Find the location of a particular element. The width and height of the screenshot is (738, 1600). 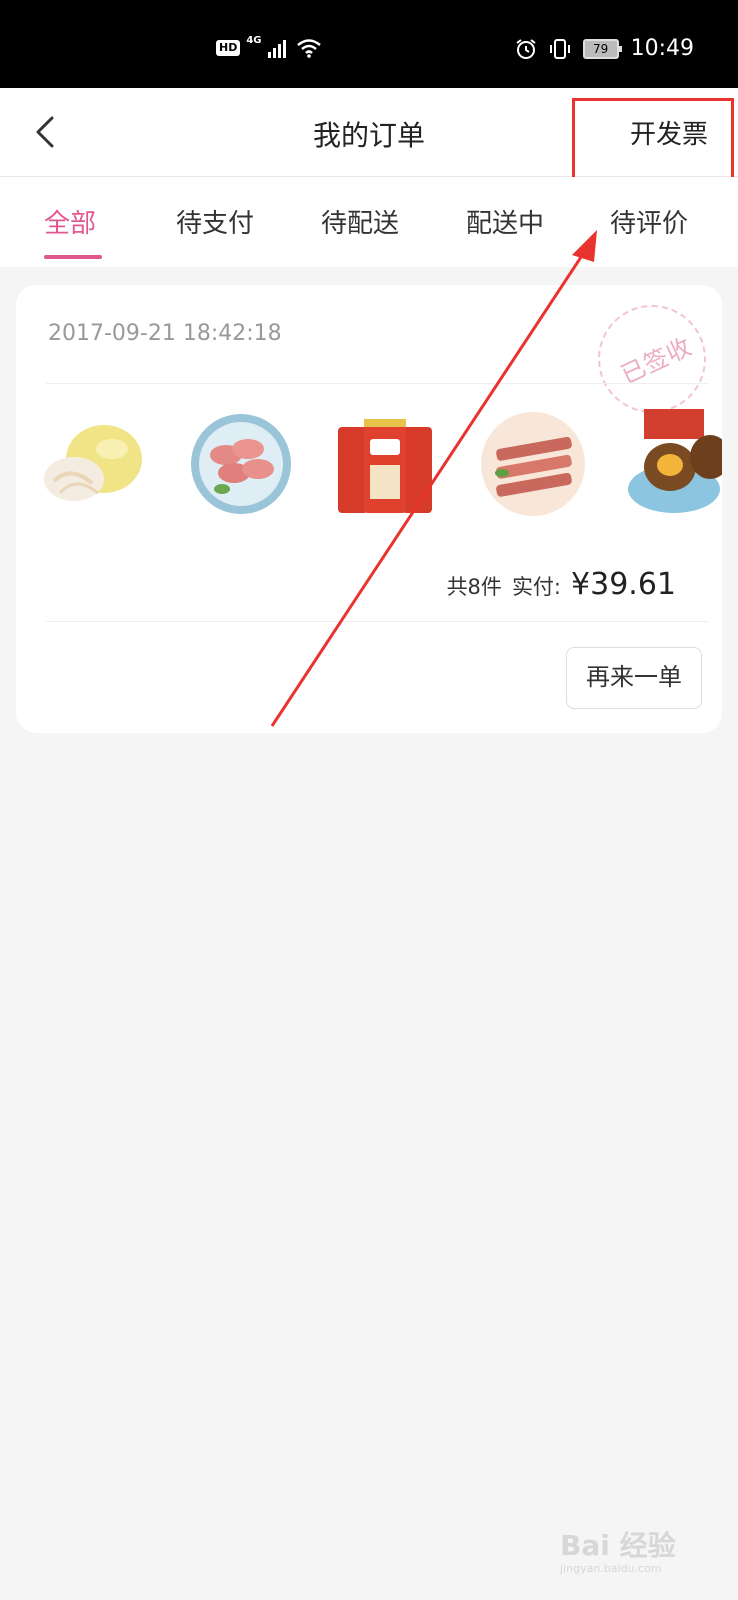

hd-badge: HD is located at coordinates (228, 48).